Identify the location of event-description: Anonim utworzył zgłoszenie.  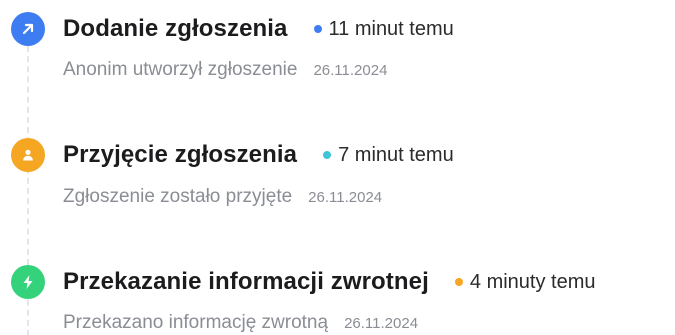
(180, 69).